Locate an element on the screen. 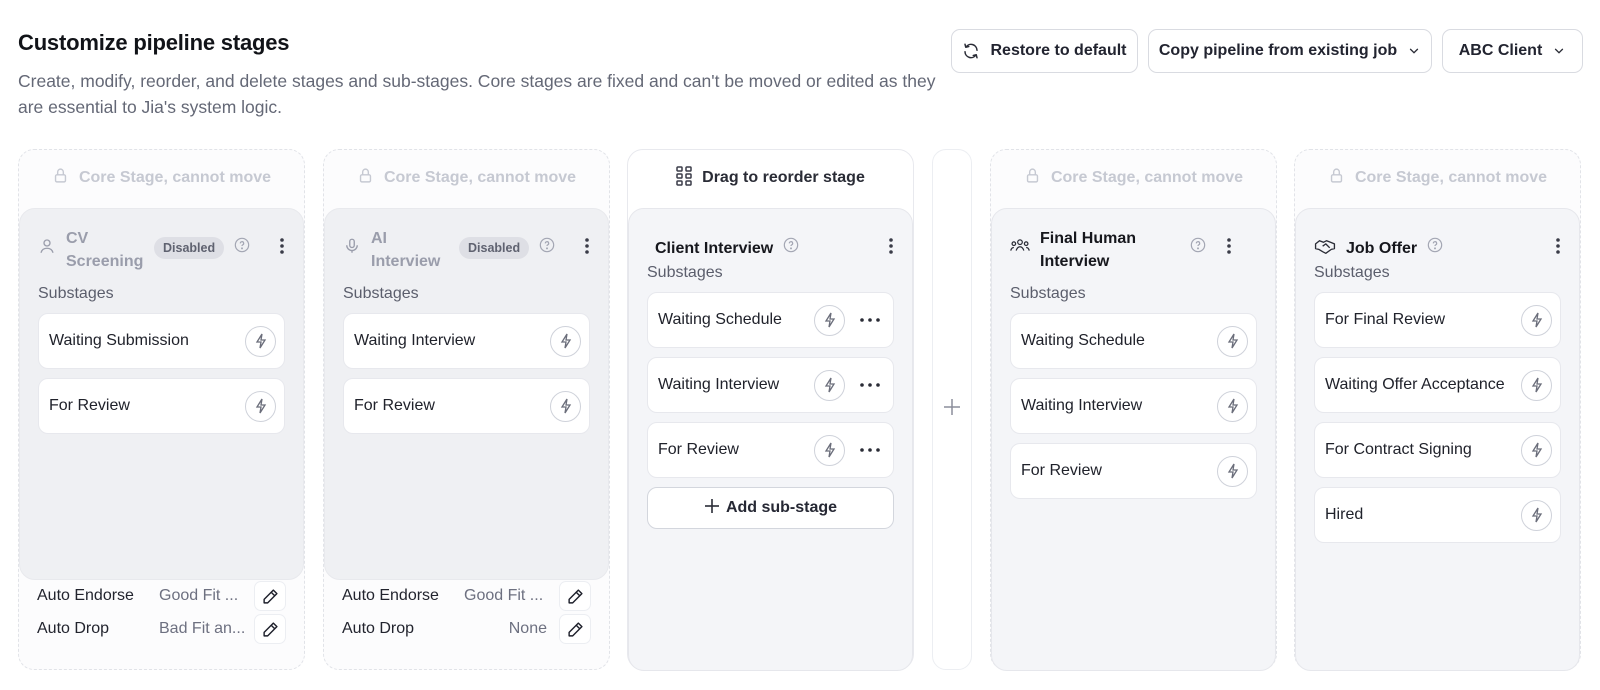 This screenshot has width=1600, height=690. add-stage-button is located at coordinates (952, 409).